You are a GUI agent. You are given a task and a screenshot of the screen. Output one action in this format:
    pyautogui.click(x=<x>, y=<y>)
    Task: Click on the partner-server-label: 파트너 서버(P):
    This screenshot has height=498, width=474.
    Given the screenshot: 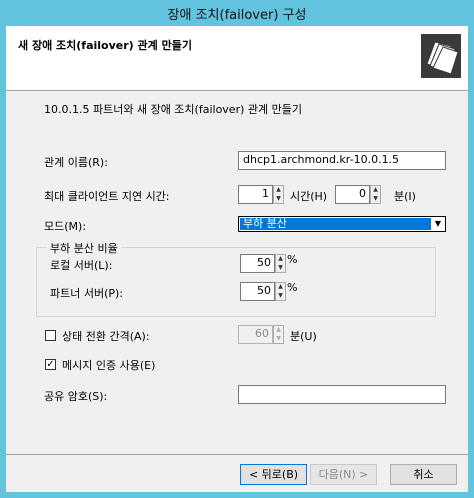 What is the action you would take?
    pyautogui.click(x=87, y=293)
    